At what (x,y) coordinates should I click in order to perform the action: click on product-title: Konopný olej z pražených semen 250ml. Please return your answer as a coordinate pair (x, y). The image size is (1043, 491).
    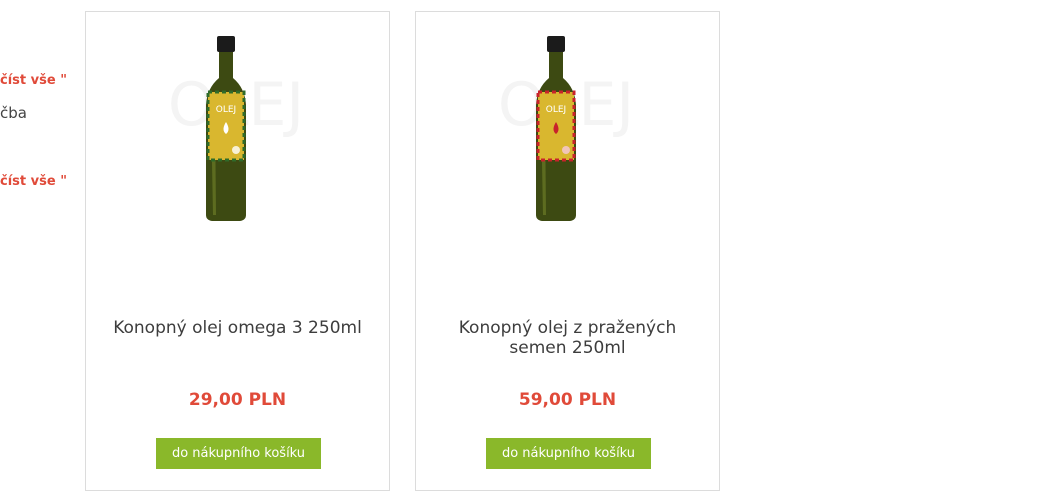
    Looking at the image, I should click on (567, 338).